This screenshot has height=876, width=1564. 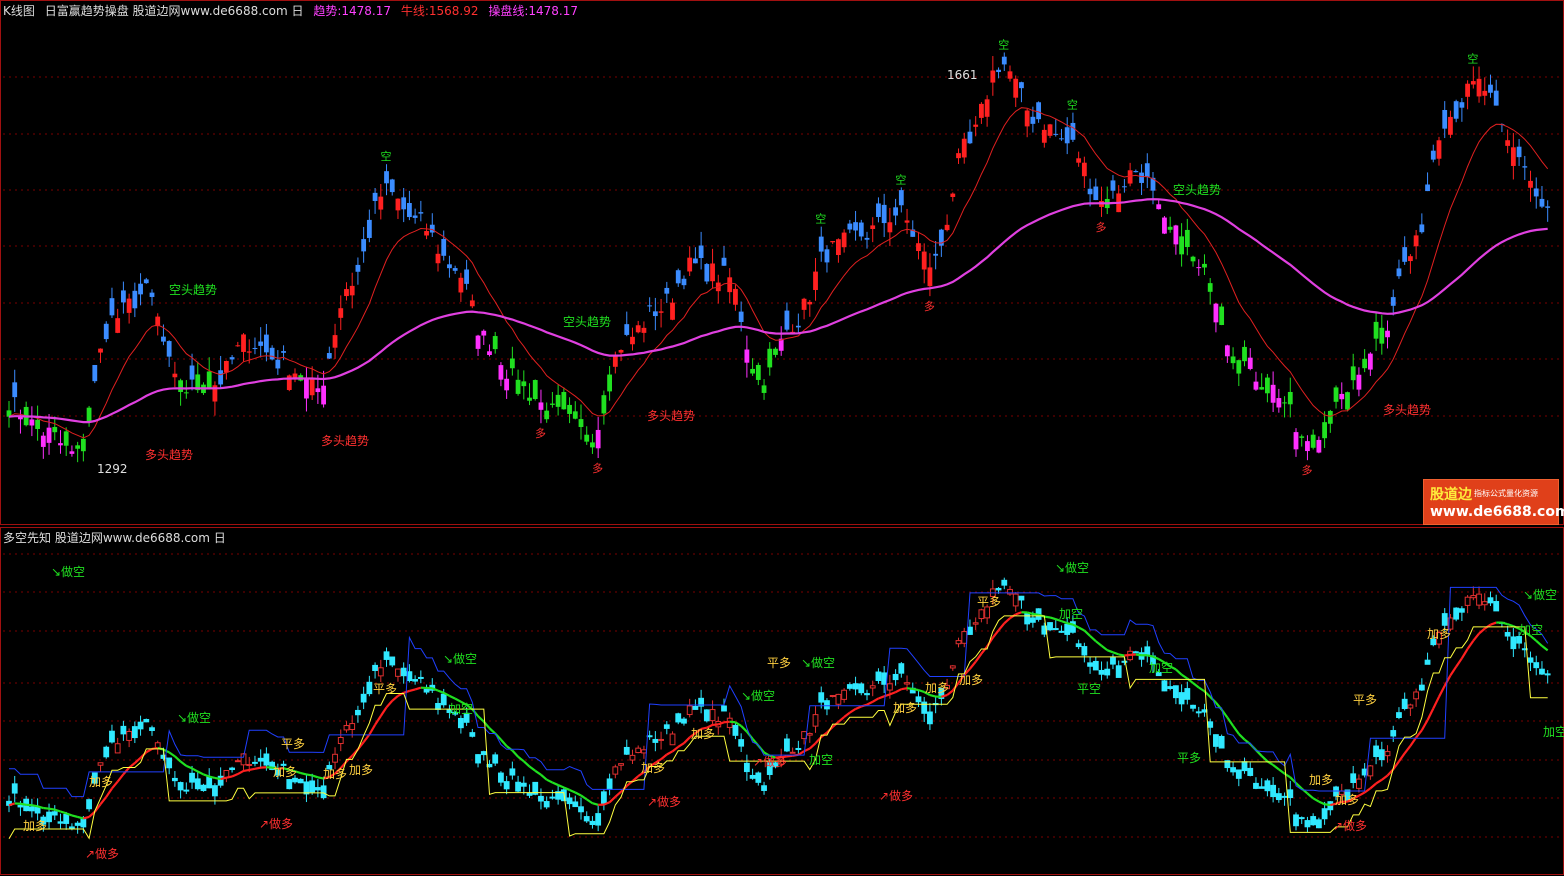 What do you see at coordinates (900, 179) in the screenshot?
I see `signal-short-label: 空` at bounding box center [900, 179].